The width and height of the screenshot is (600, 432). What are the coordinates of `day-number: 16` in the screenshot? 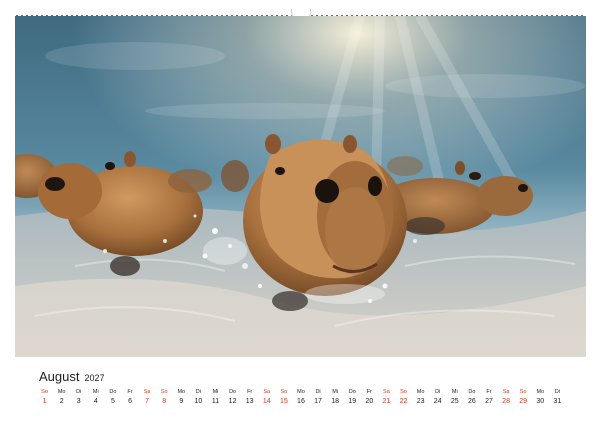 It's located at (301, 401).